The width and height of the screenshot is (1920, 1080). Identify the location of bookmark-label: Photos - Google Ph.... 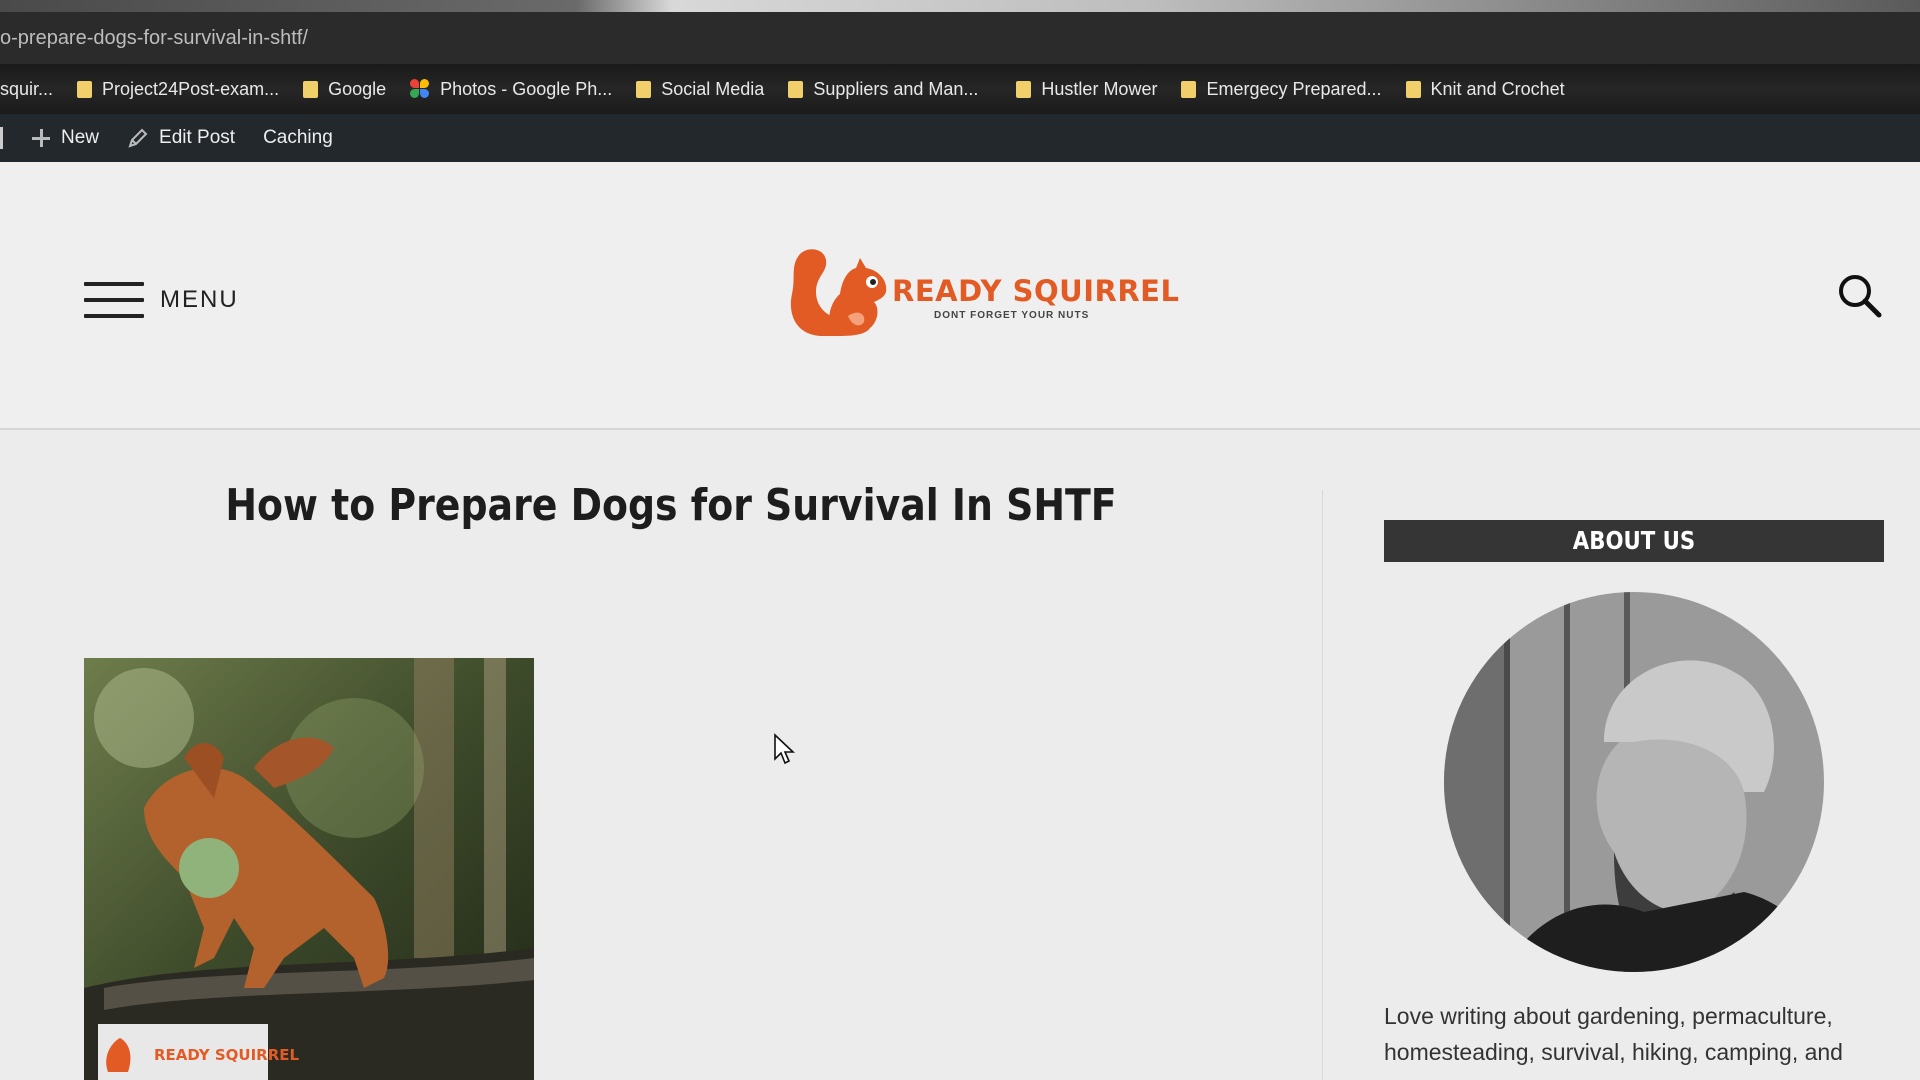
(526, 88).